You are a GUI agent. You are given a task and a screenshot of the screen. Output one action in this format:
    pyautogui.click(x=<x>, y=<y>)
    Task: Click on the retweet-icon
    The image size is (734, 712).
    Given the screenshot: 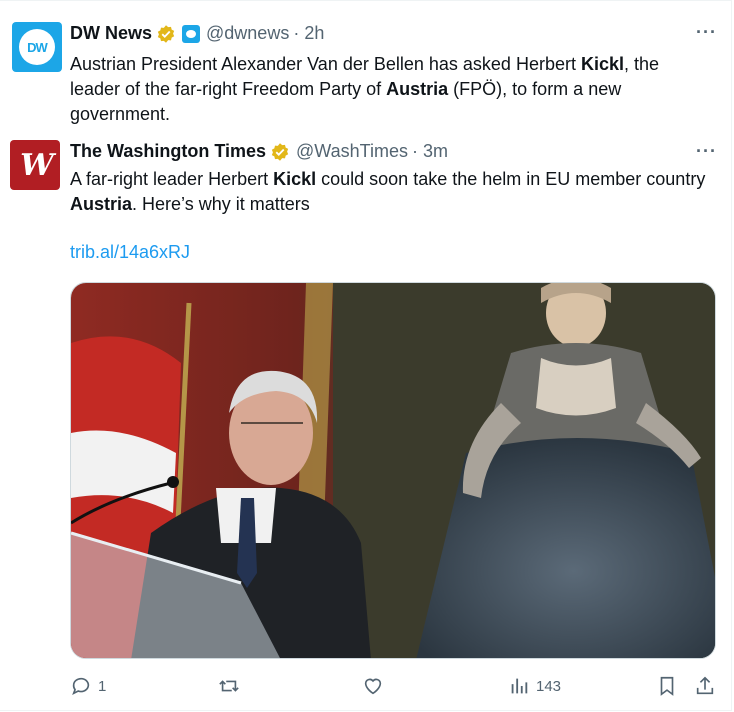 What is the action you would take?
    pyautogui.click(x=229, y=686)
    